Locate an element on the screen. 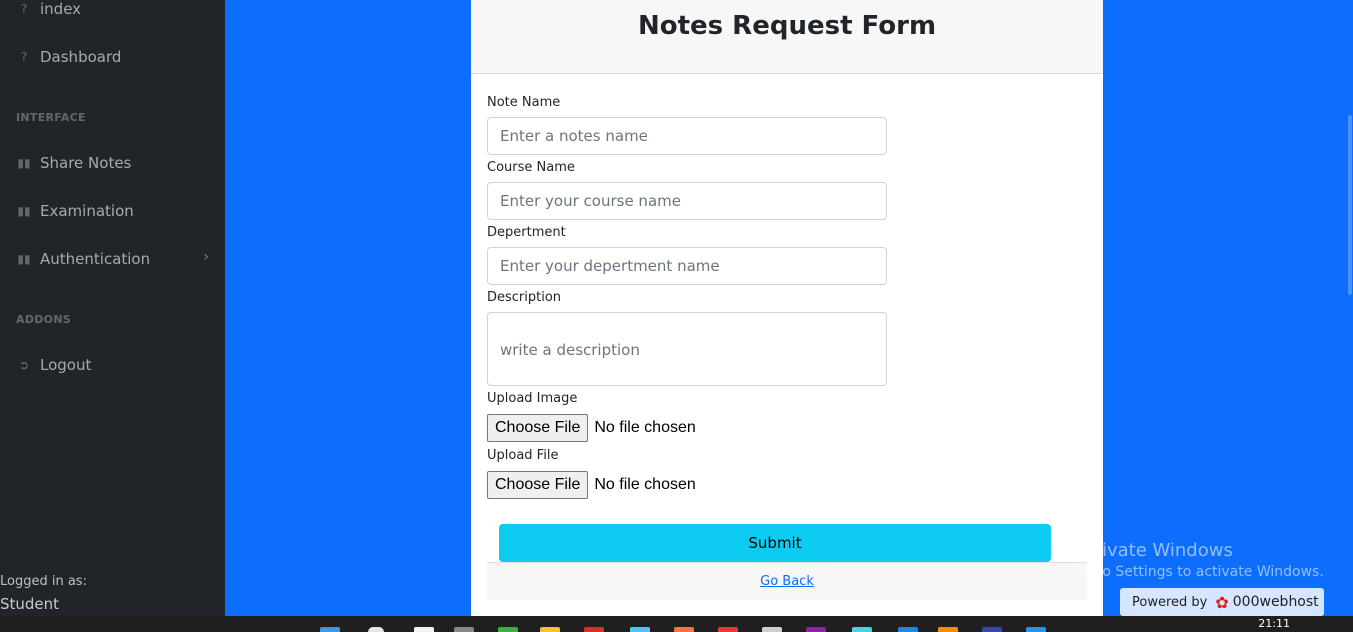  sidebar-item-authentication: ▮▮ Authentication is located at coordinates (112, 259).